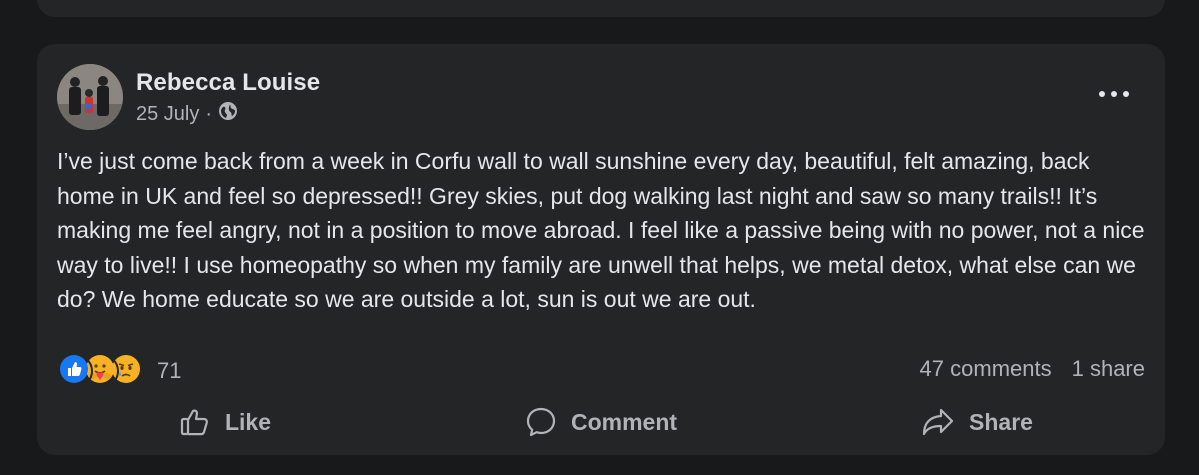 Image resolution: width=1199 pixels, height=475 pixels. I want to click on post-meta: 25 July ·, so click(187, 114).